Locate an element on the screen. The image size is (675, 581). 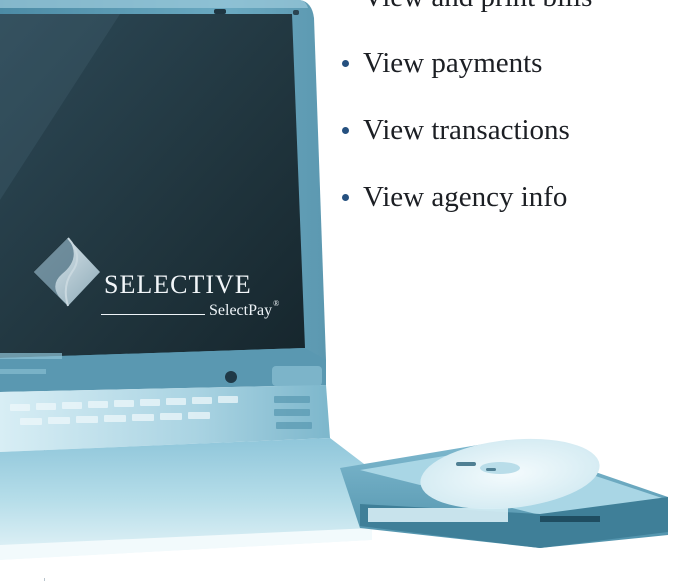
selective-logo: SELECTIVE SelectPay® is located at coordinates (172, 281).